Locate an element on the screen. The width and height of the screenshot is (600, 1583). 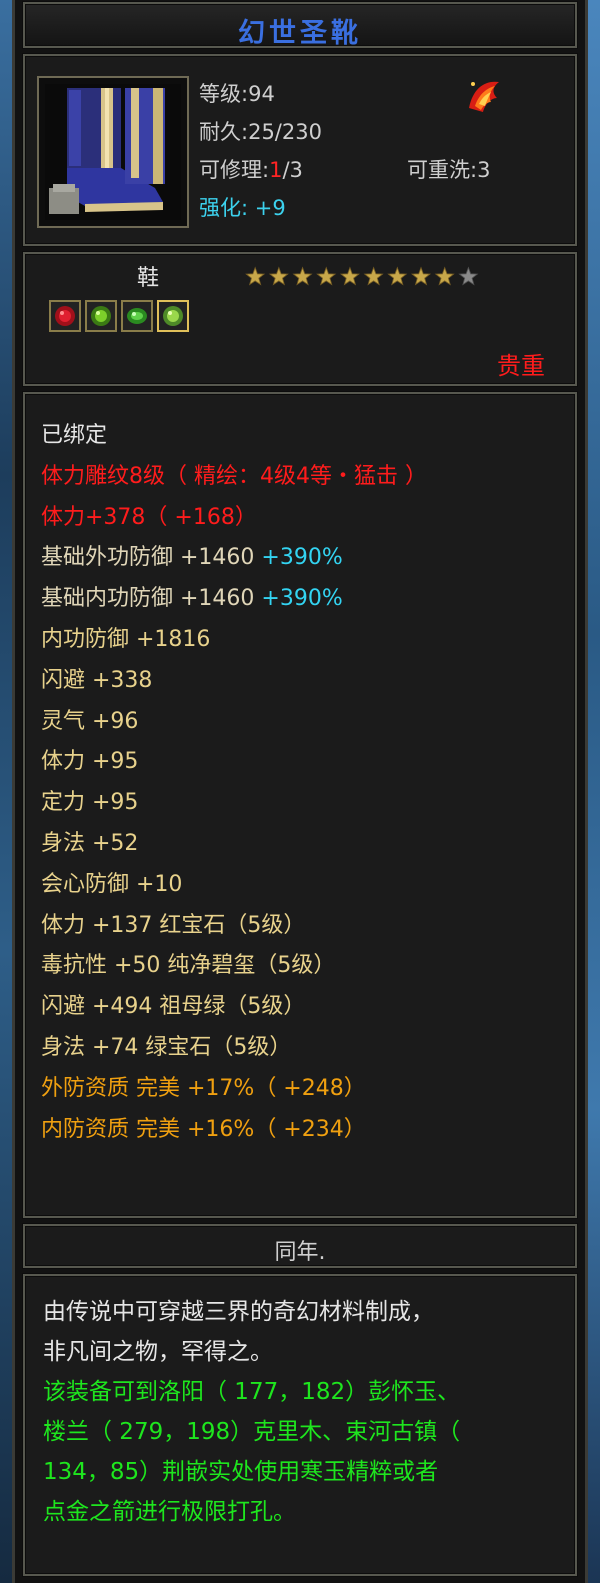
repair-max: /3 is located at coordinates (292, 170).